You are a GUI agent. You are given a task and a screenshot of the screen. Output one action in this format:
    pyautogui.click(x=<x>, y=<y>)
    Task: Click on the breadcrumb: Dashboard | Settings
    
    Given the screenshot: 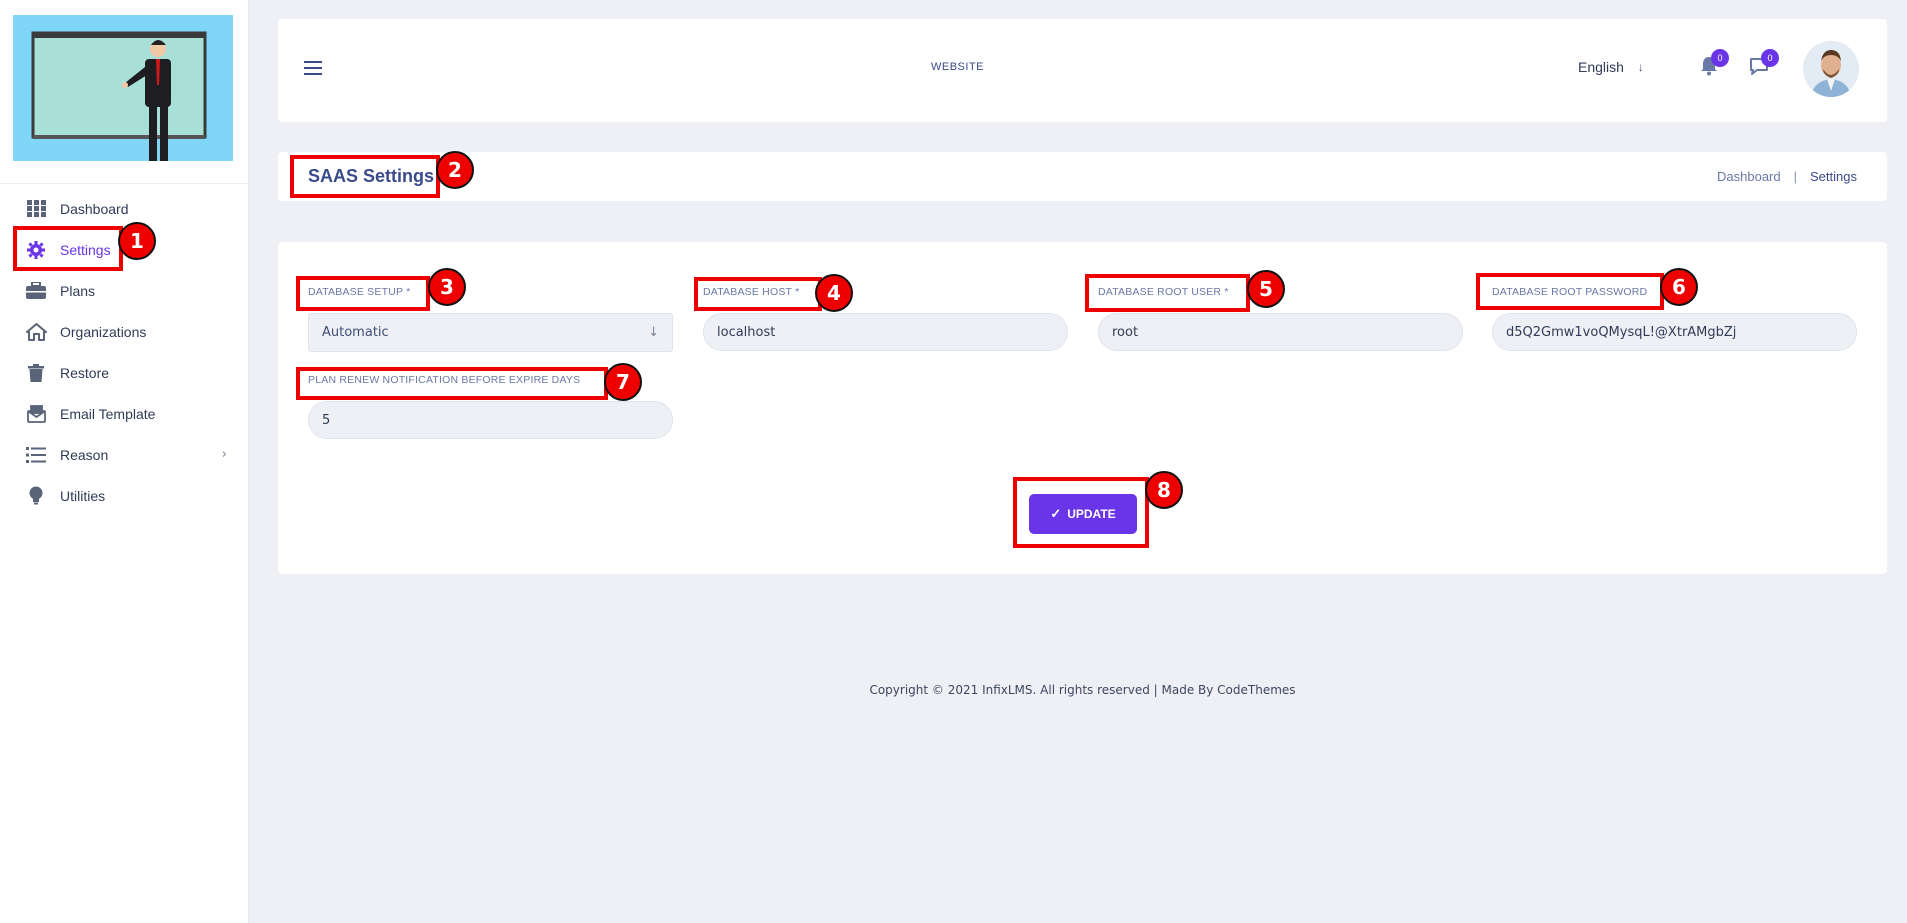 What is the action you would take?
    pyautogui.click(x=1787, y=176)
    